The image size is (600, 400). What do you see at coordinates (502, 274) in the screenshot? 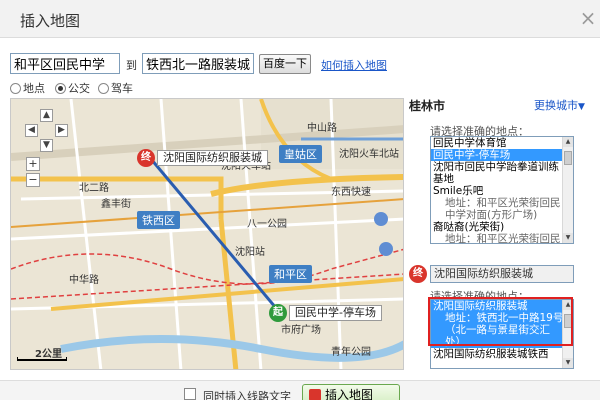
I see `end-point-value: 沈阳国际纺织服装城` at bounding box center [502, 274].